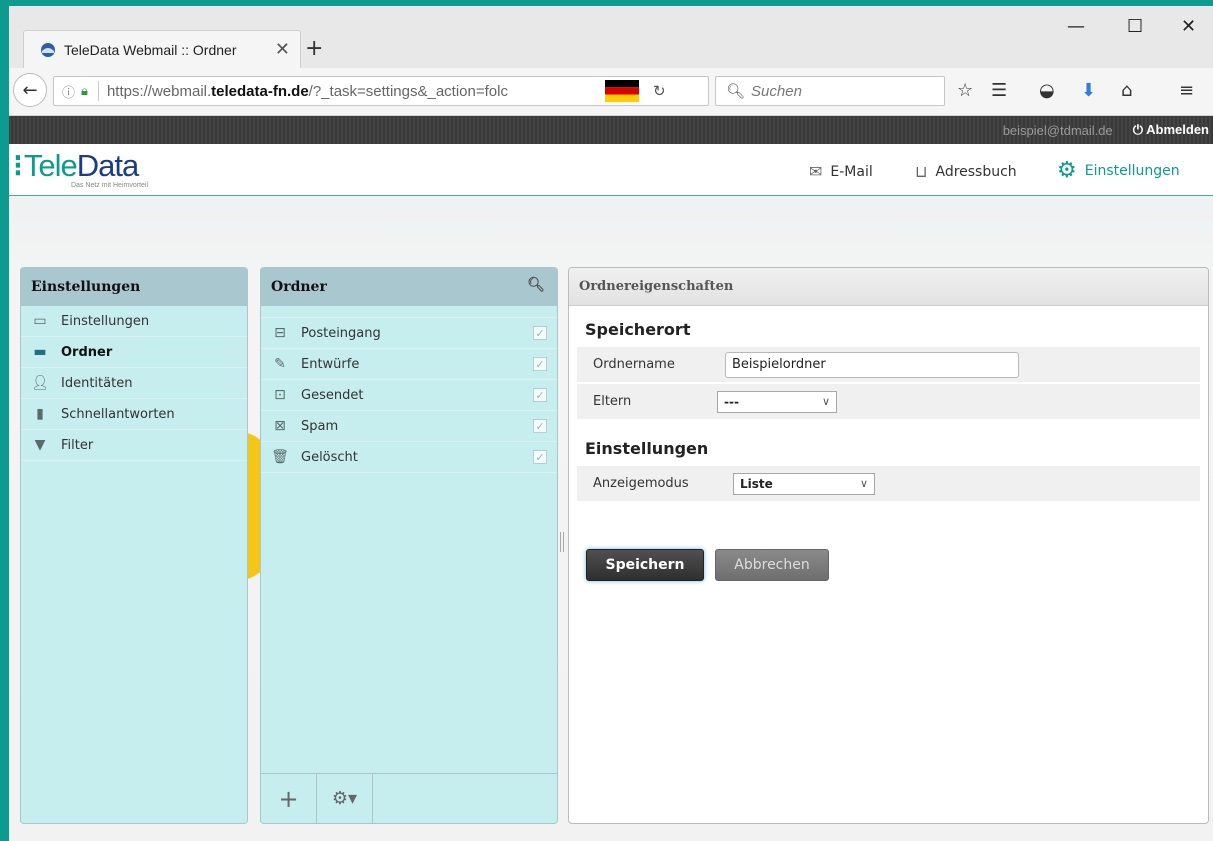 This screenshot has height=841, width=1213. I want to click on settings-item-filter: ▼ Filter, so click(134, 445).